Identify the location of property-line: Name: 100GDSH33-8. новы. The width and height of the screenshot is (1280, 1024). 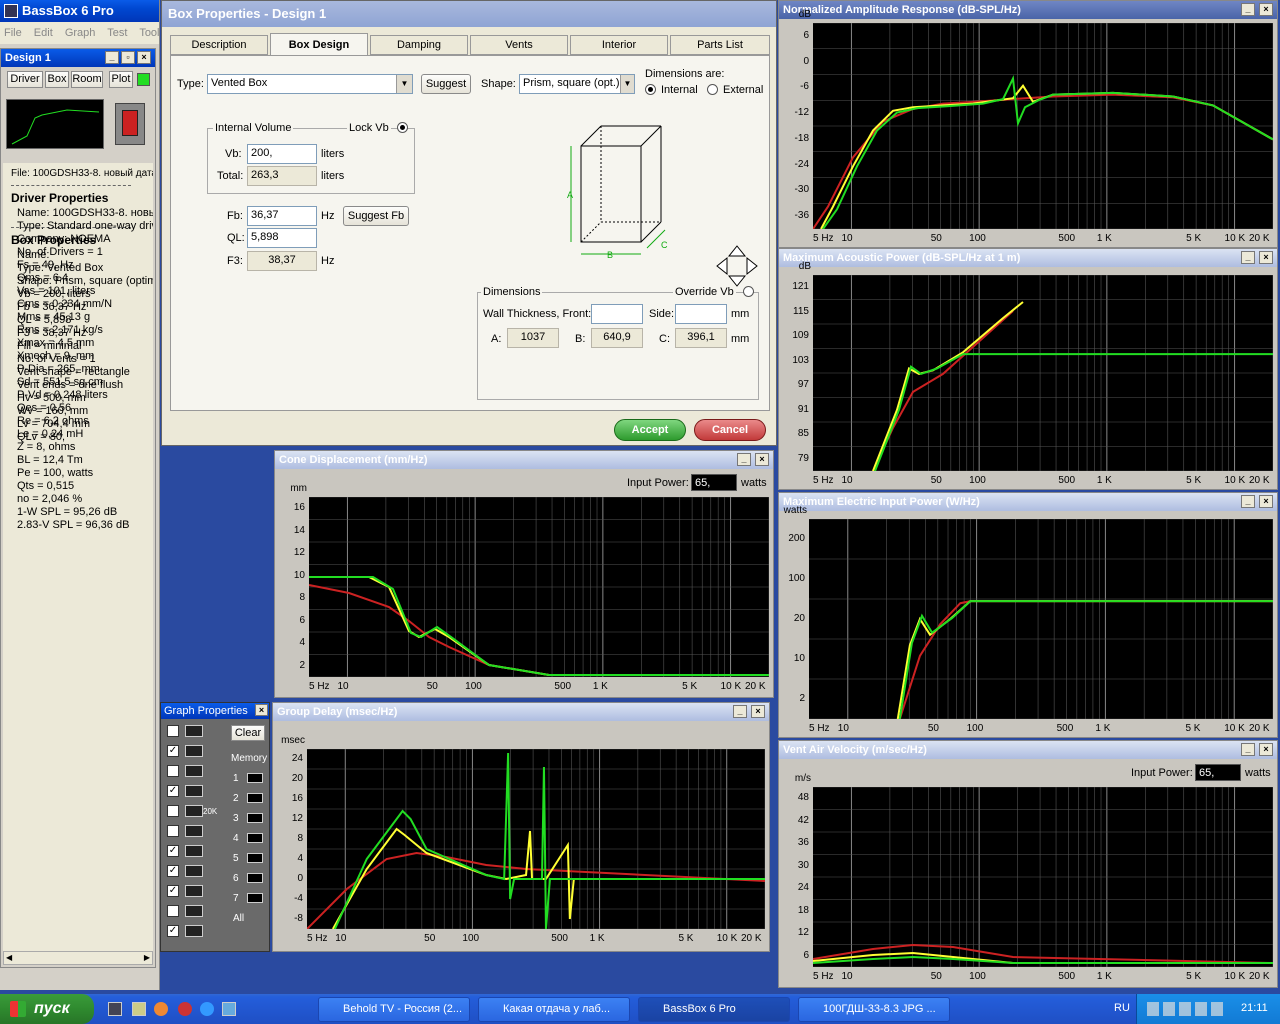
(85, 213).